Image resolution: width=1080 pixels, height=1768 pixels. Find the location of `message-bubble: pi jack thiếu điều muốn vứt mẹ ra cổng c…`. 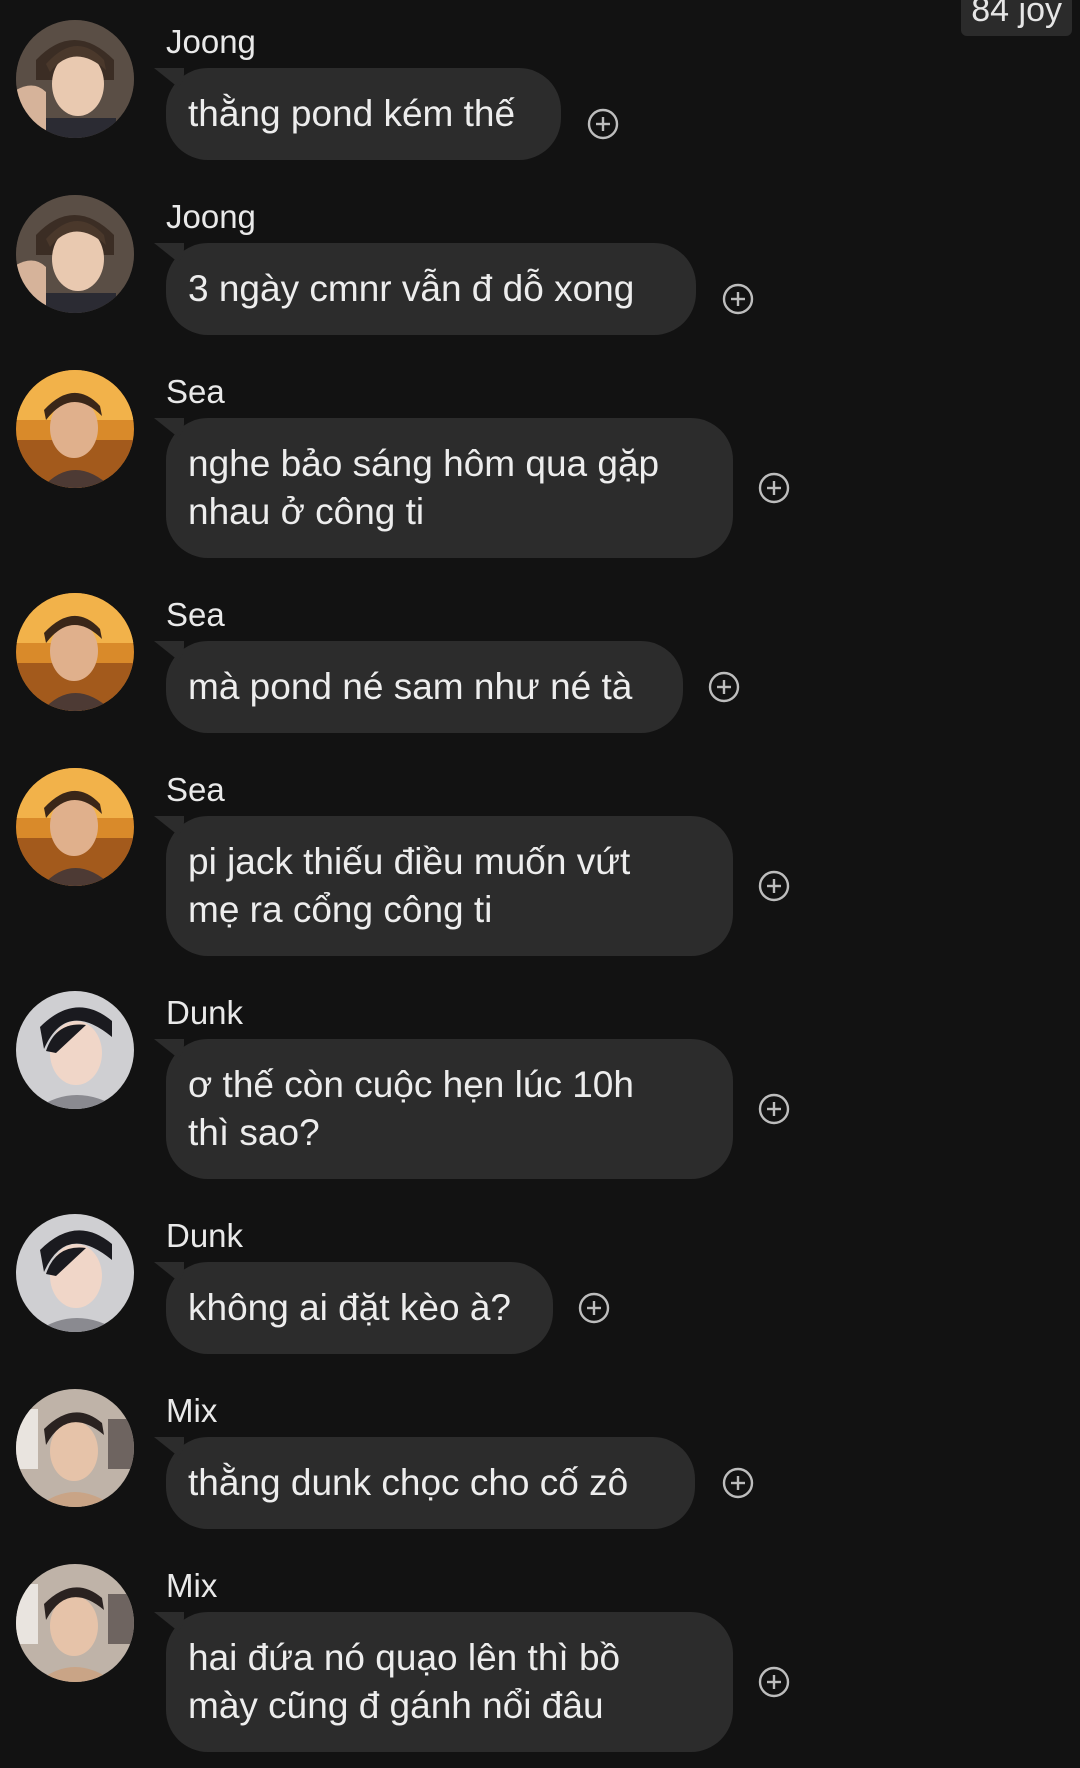

message-bubble: pi jack thiếu điều muốn vứt mẹ ra cổng c… is located at coordinates (449, 886).